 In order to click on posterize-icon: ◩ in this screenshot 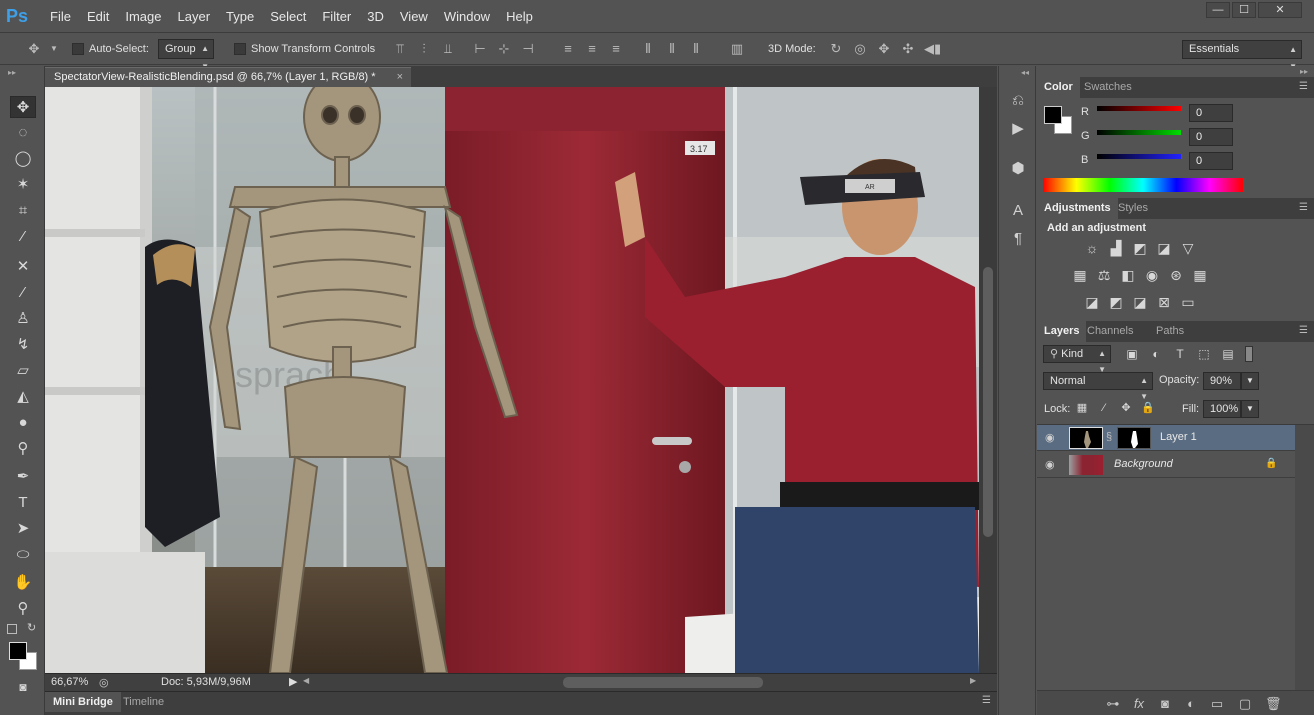, I will do `click(1116, 302)`.